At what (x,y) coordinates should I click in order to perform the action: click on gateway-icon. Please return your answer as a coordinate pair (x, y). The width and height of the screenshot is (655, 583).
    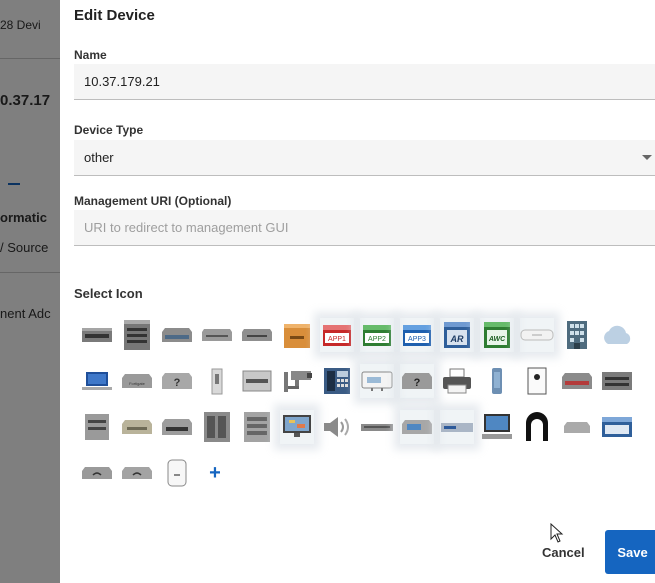
    Looking at the image, I should click on (377, 381).